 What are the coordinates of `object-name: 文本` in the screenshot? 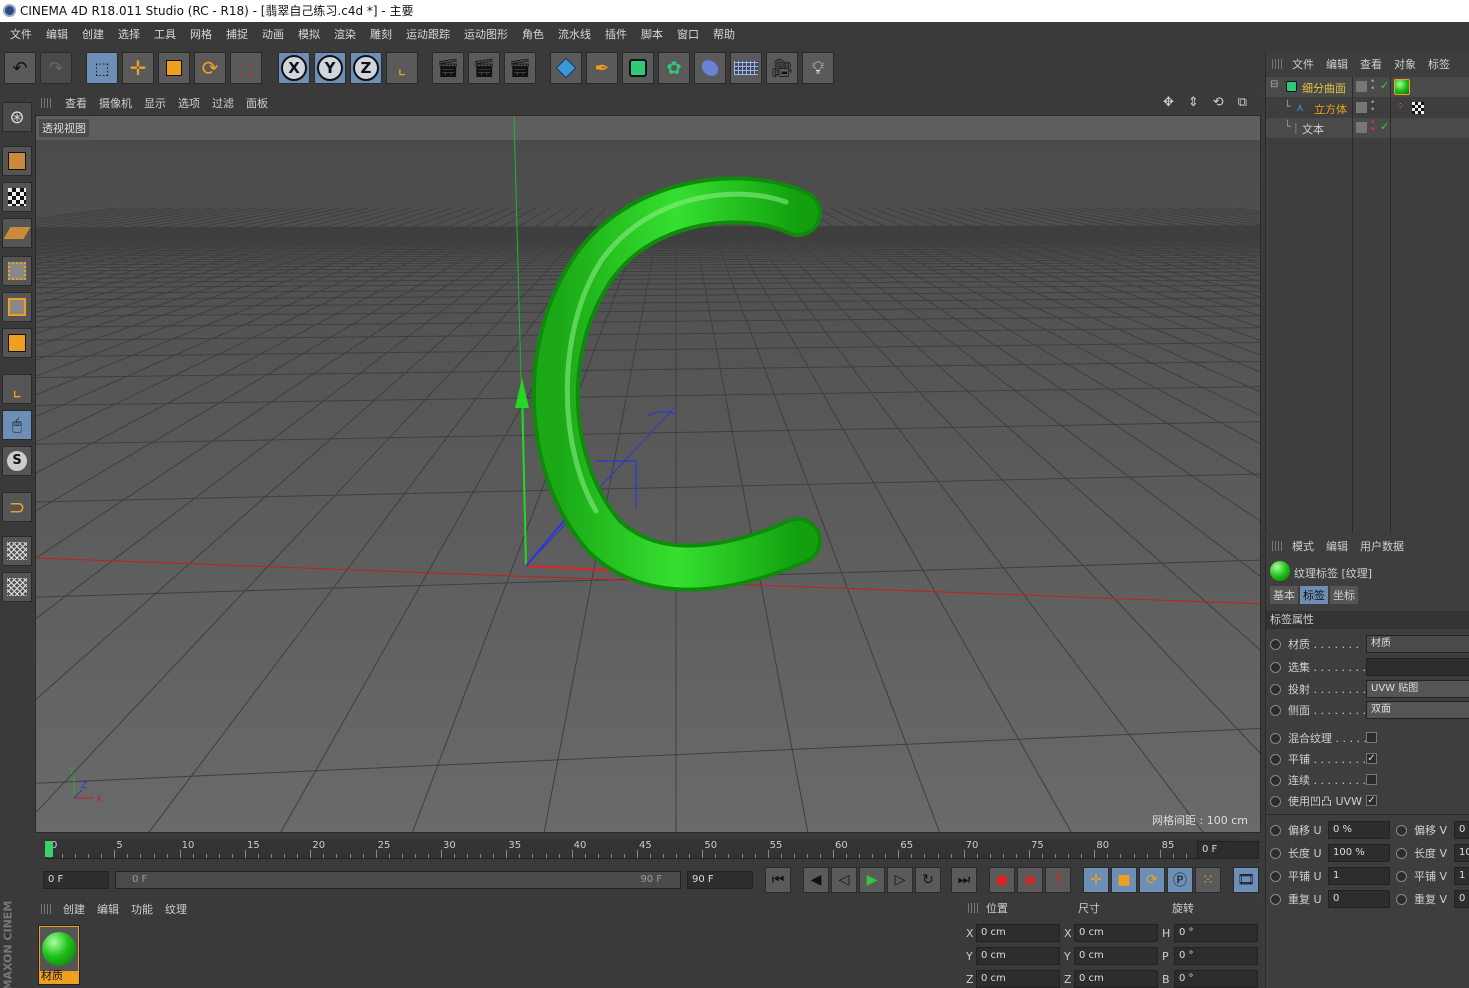 It's located at (1313, 129).